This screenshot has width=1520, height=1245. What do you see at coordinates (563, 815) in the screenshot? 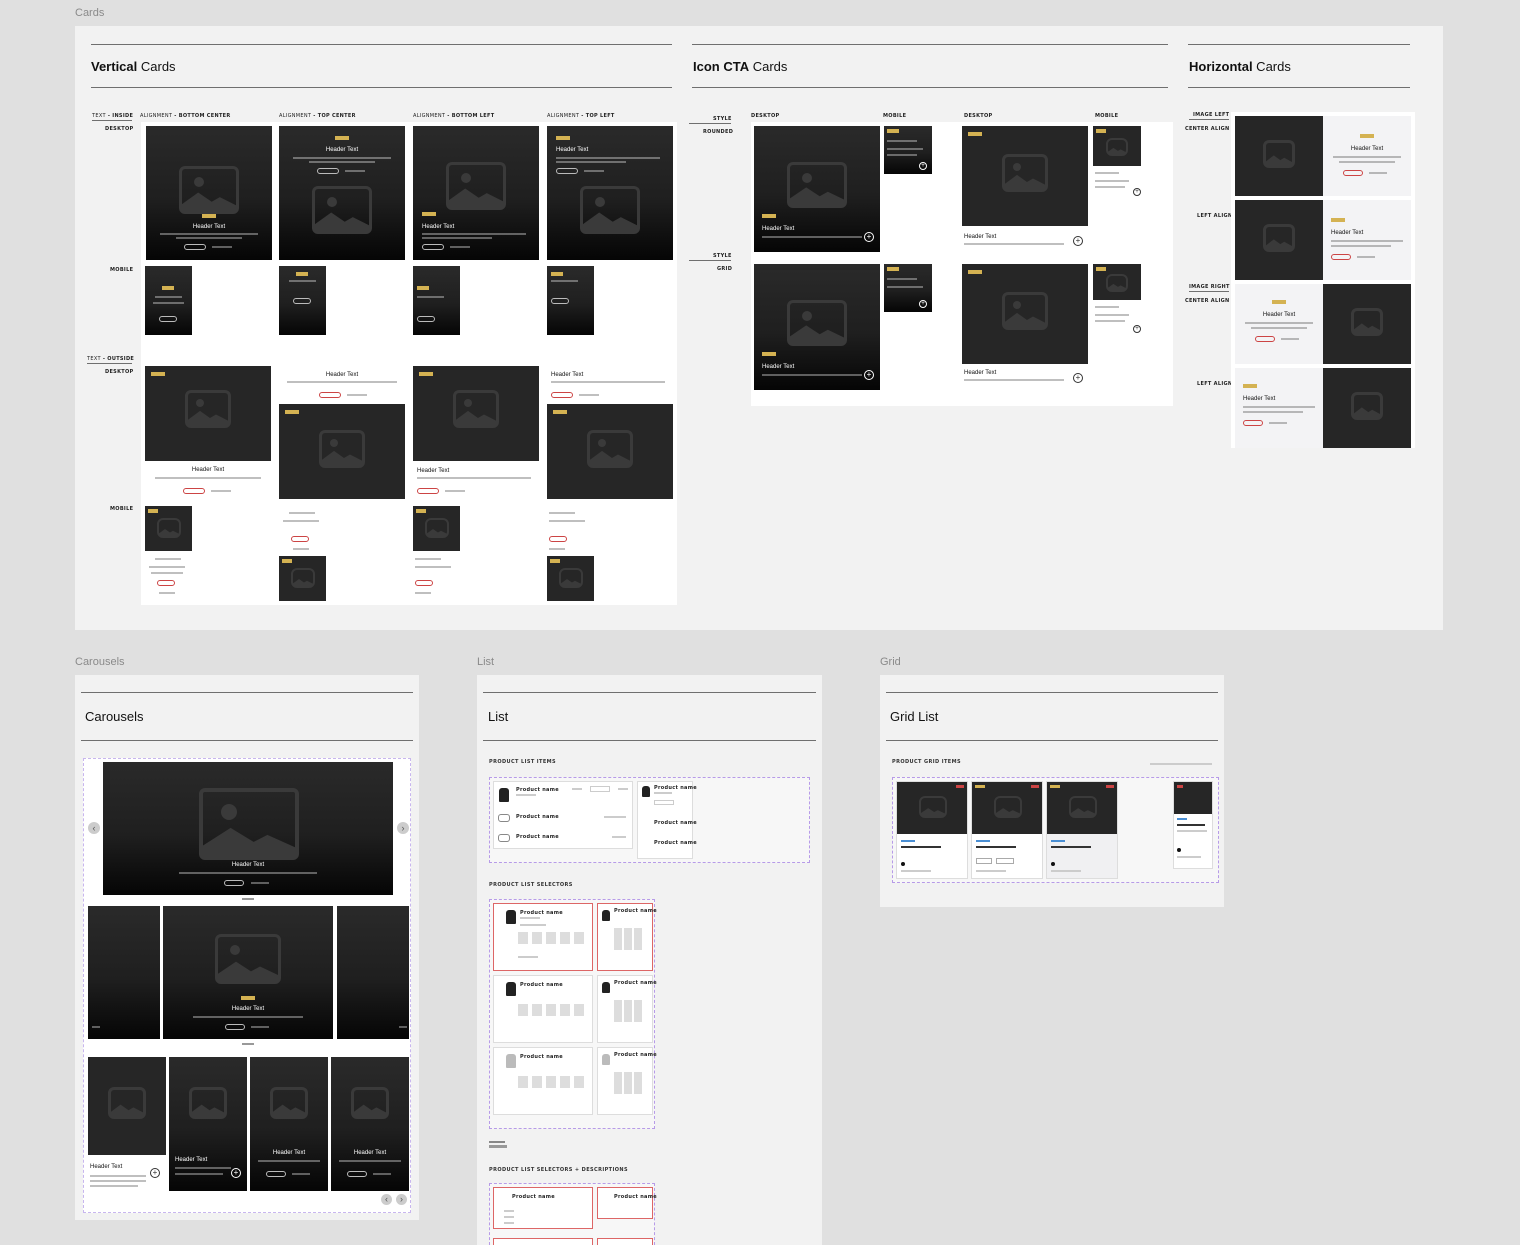
I see `product-list-item: Product name Product name Product name` at bounding box center [563, 815].